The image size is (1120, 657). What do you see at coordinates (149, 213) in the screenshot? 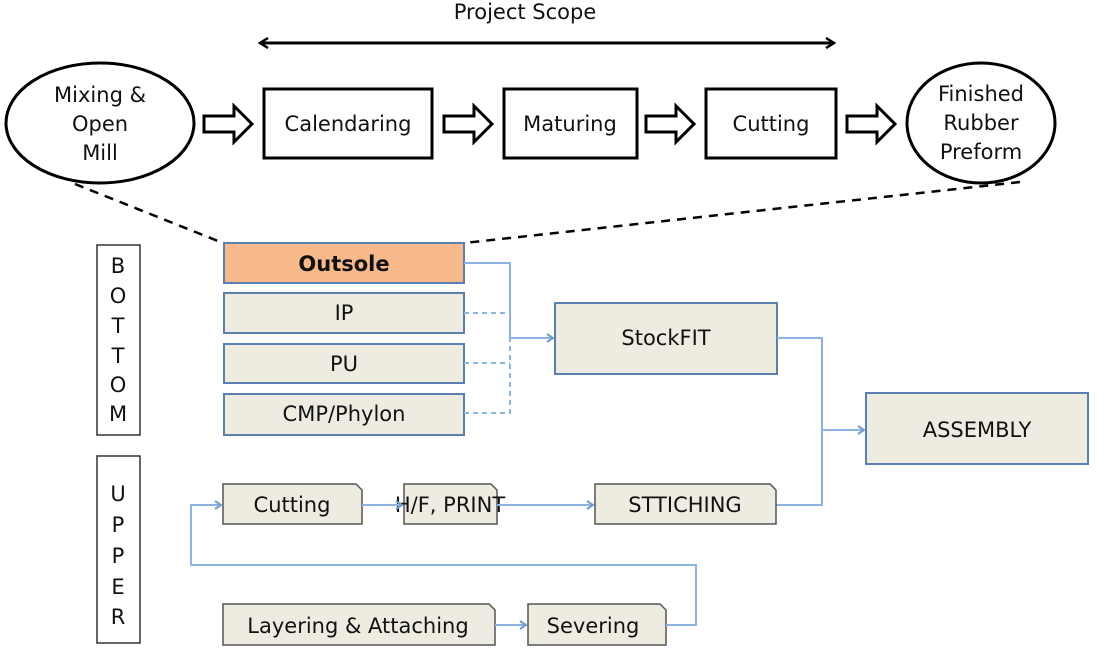
I see `zoom-dashed-line-left` at bounding box center [149, 213].